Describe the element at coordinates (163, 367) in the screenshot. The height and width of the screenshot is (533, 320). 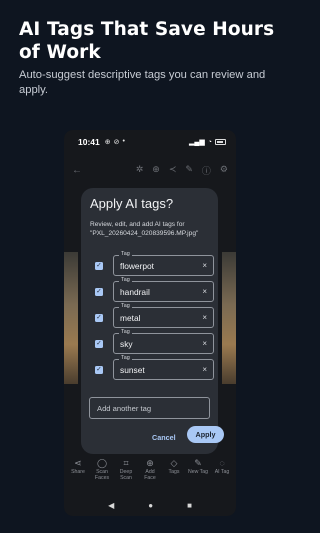
I see `tag-field: Tag sunset ×` at that location.